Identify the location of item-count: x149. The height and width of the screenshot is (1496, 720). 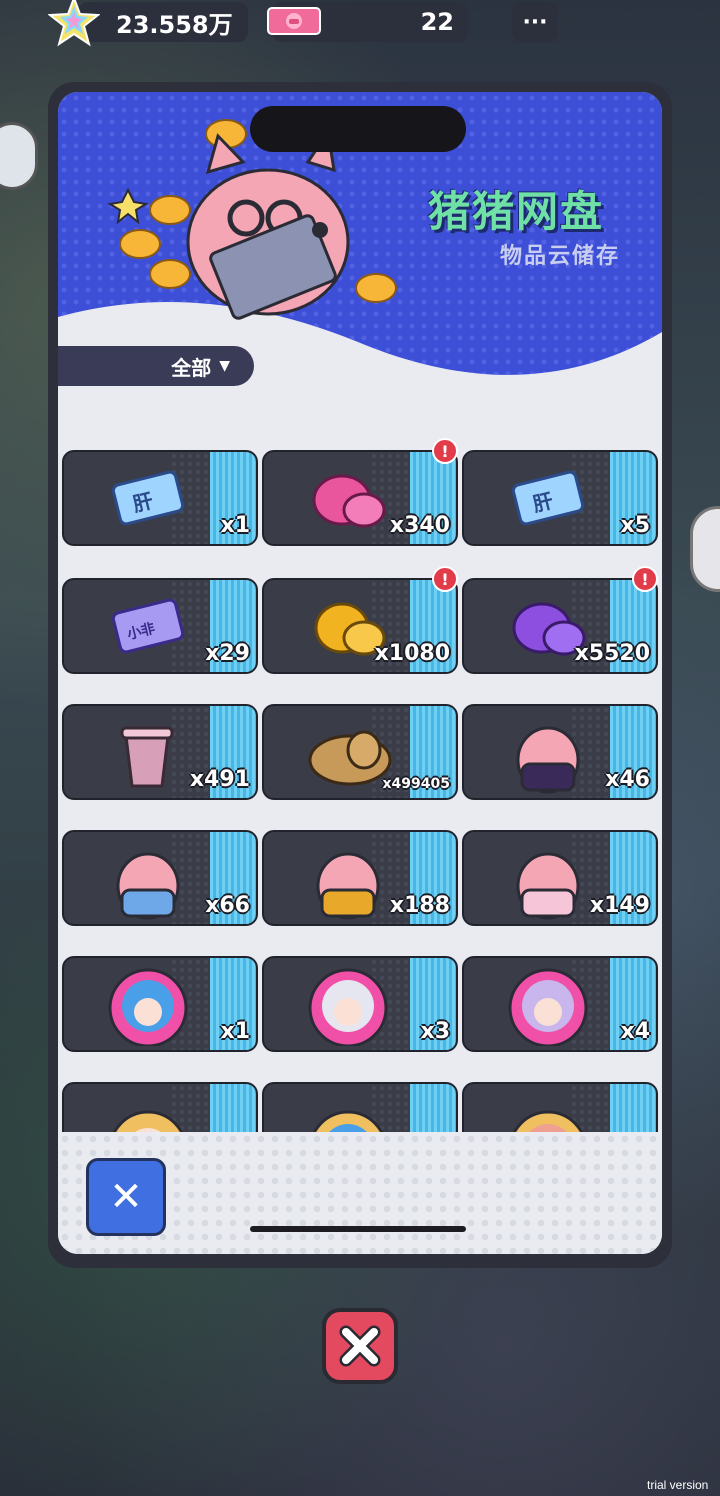
(619, 905).